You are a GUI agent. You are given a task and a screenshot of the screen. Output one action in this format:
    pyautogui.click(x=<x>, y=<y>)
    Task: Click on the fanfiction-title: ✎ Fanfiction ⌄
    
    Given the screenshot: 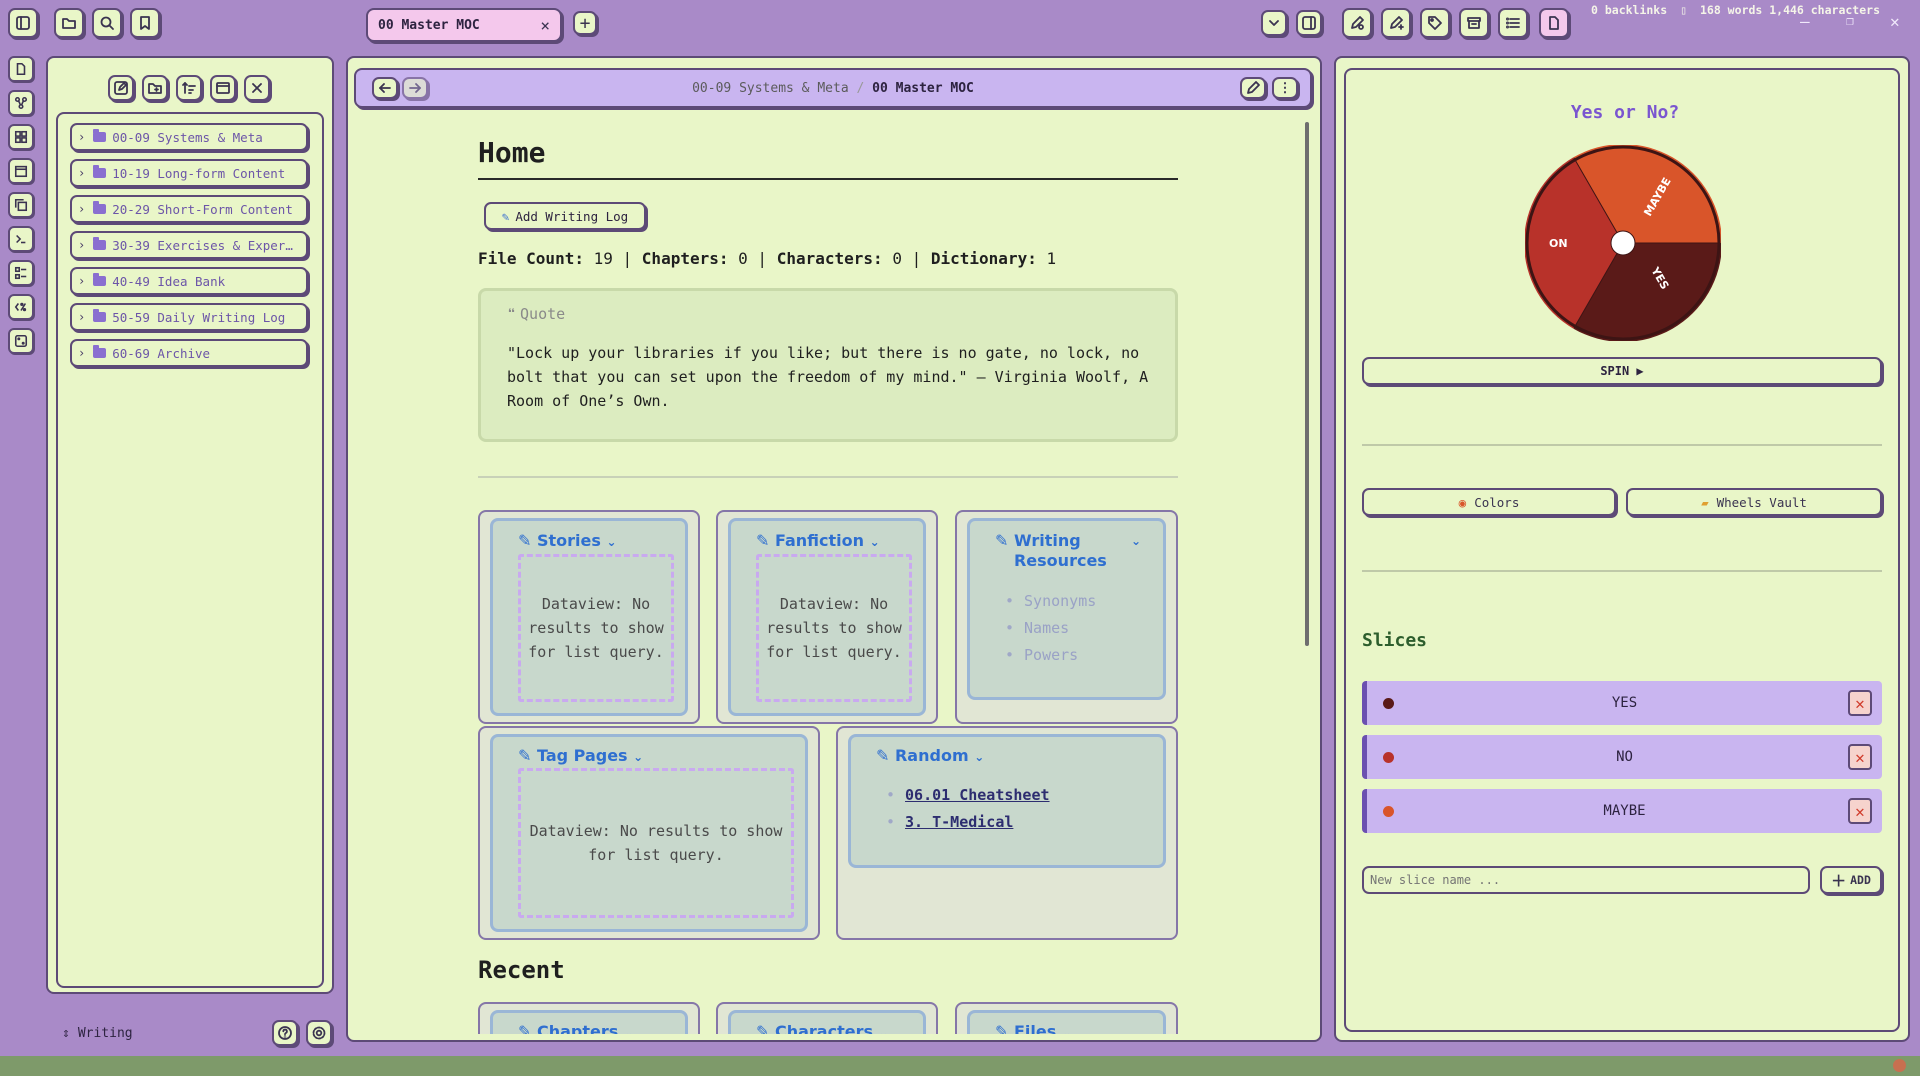 What is the action you would take?
    pyautogui.click(x=818, y=541)
    